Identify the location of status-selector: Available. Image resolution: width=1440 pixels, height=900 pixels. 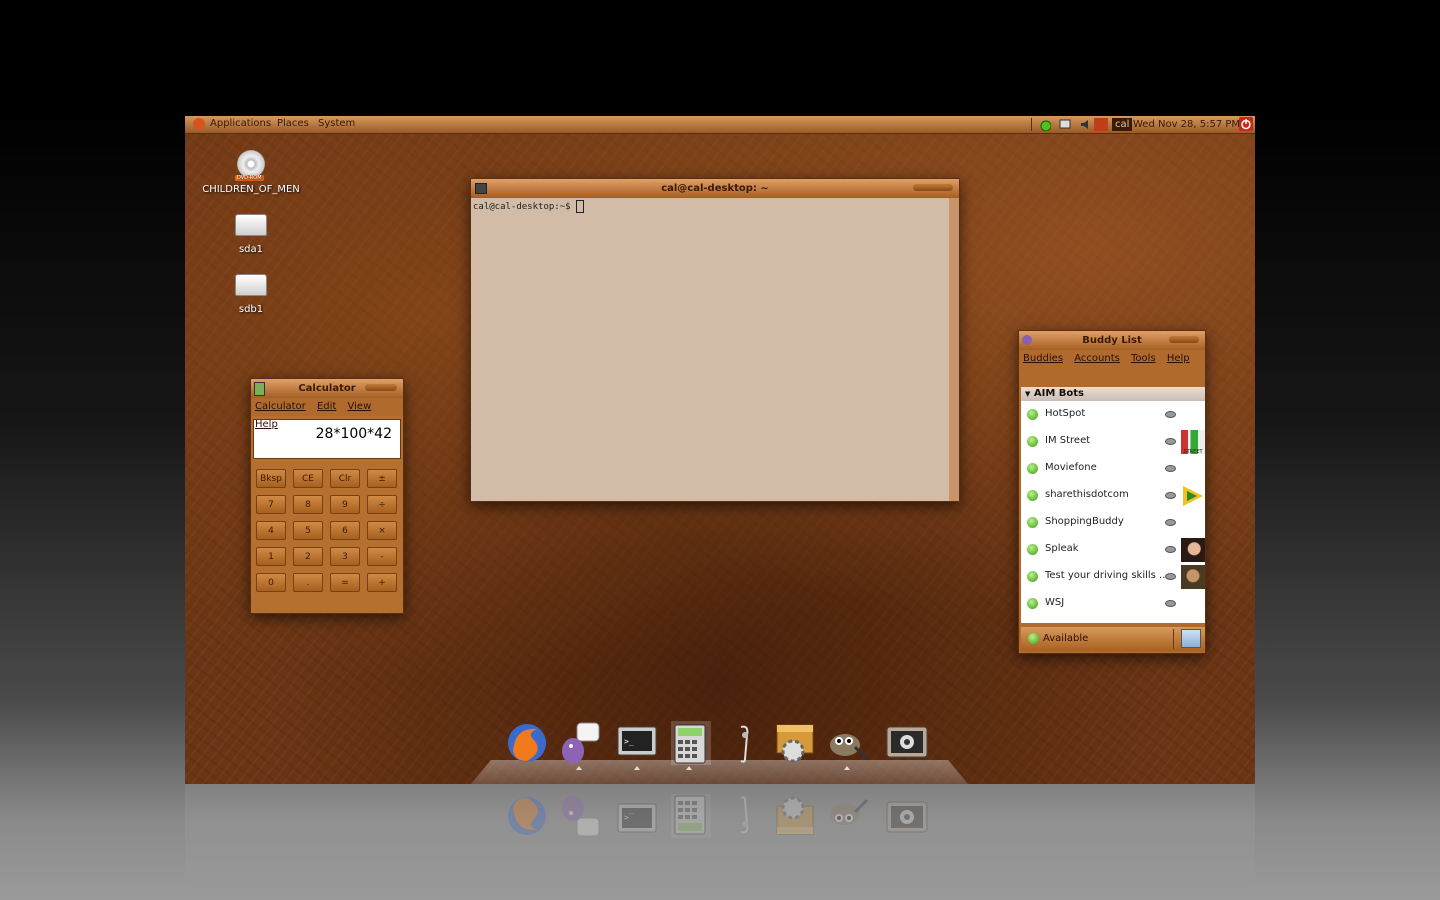
(1113, 639).